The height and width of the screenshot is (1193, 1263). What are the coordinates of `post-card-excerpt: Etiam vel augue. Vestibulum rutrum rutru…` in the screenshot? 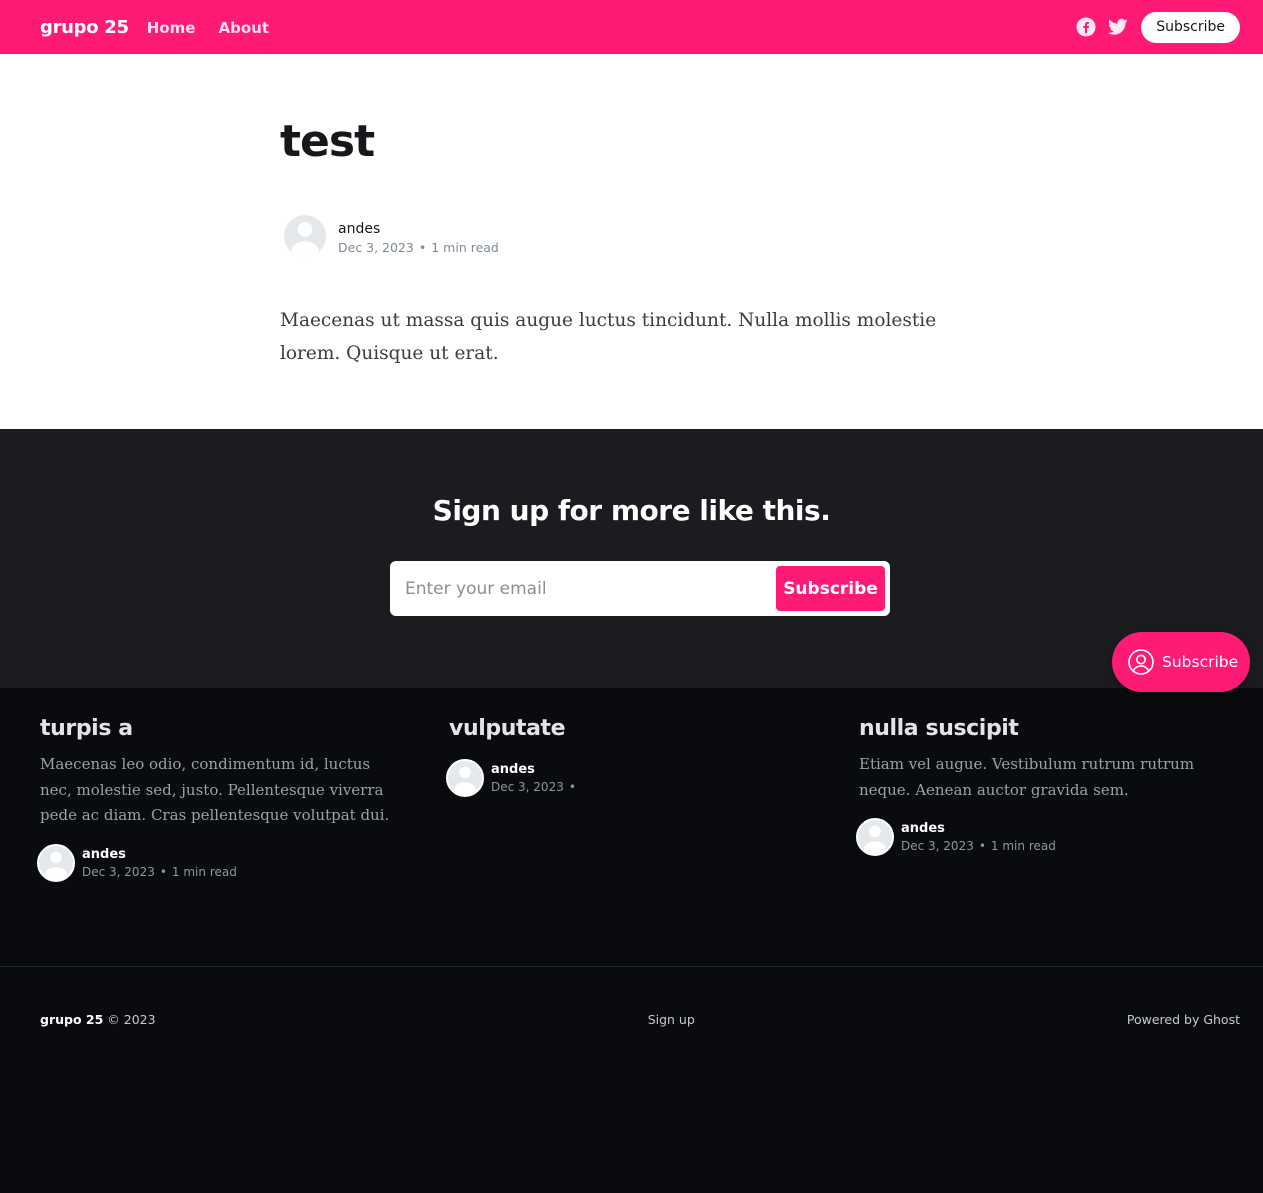 It's located at (1027, 777).